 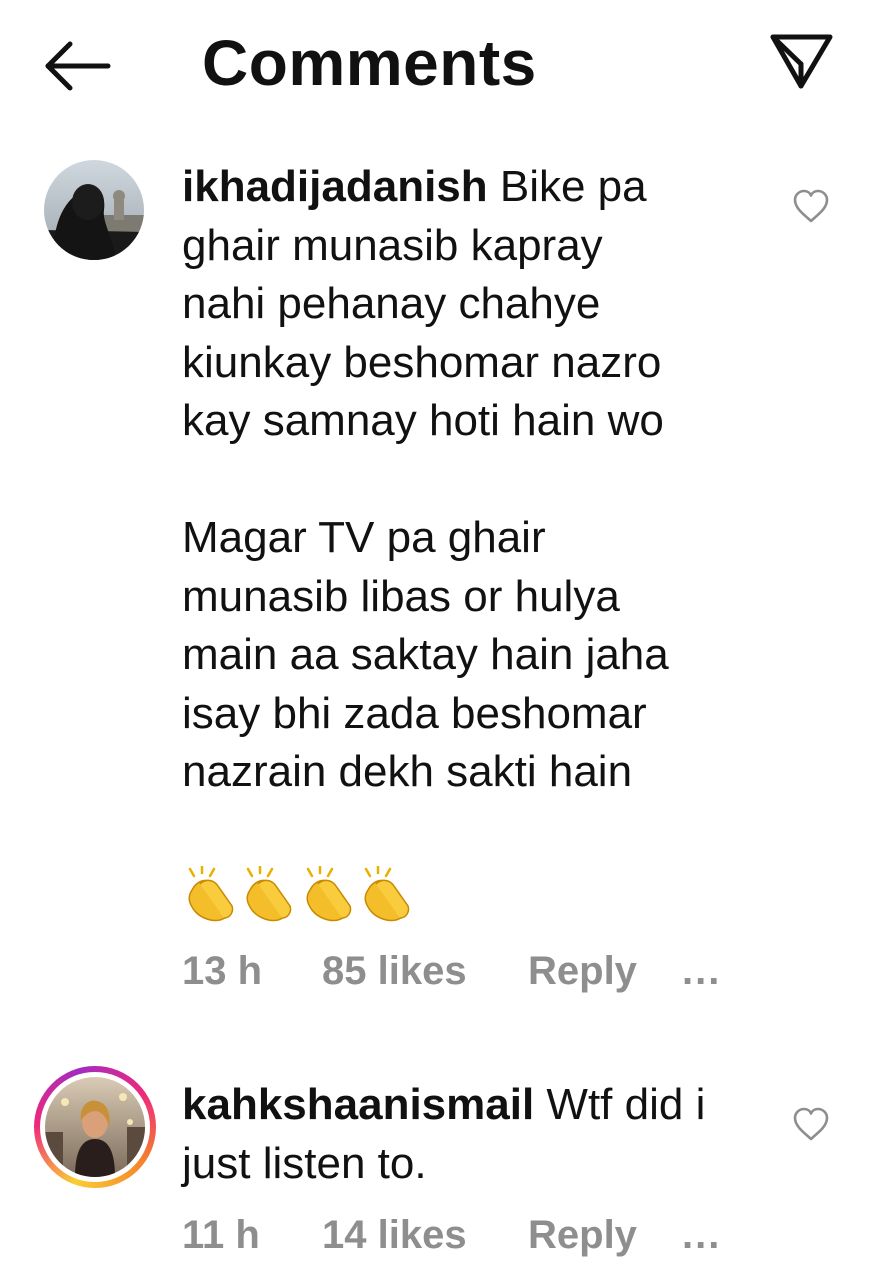 I want to click on likes-count: 85 likes, so click(x=394, y=971).